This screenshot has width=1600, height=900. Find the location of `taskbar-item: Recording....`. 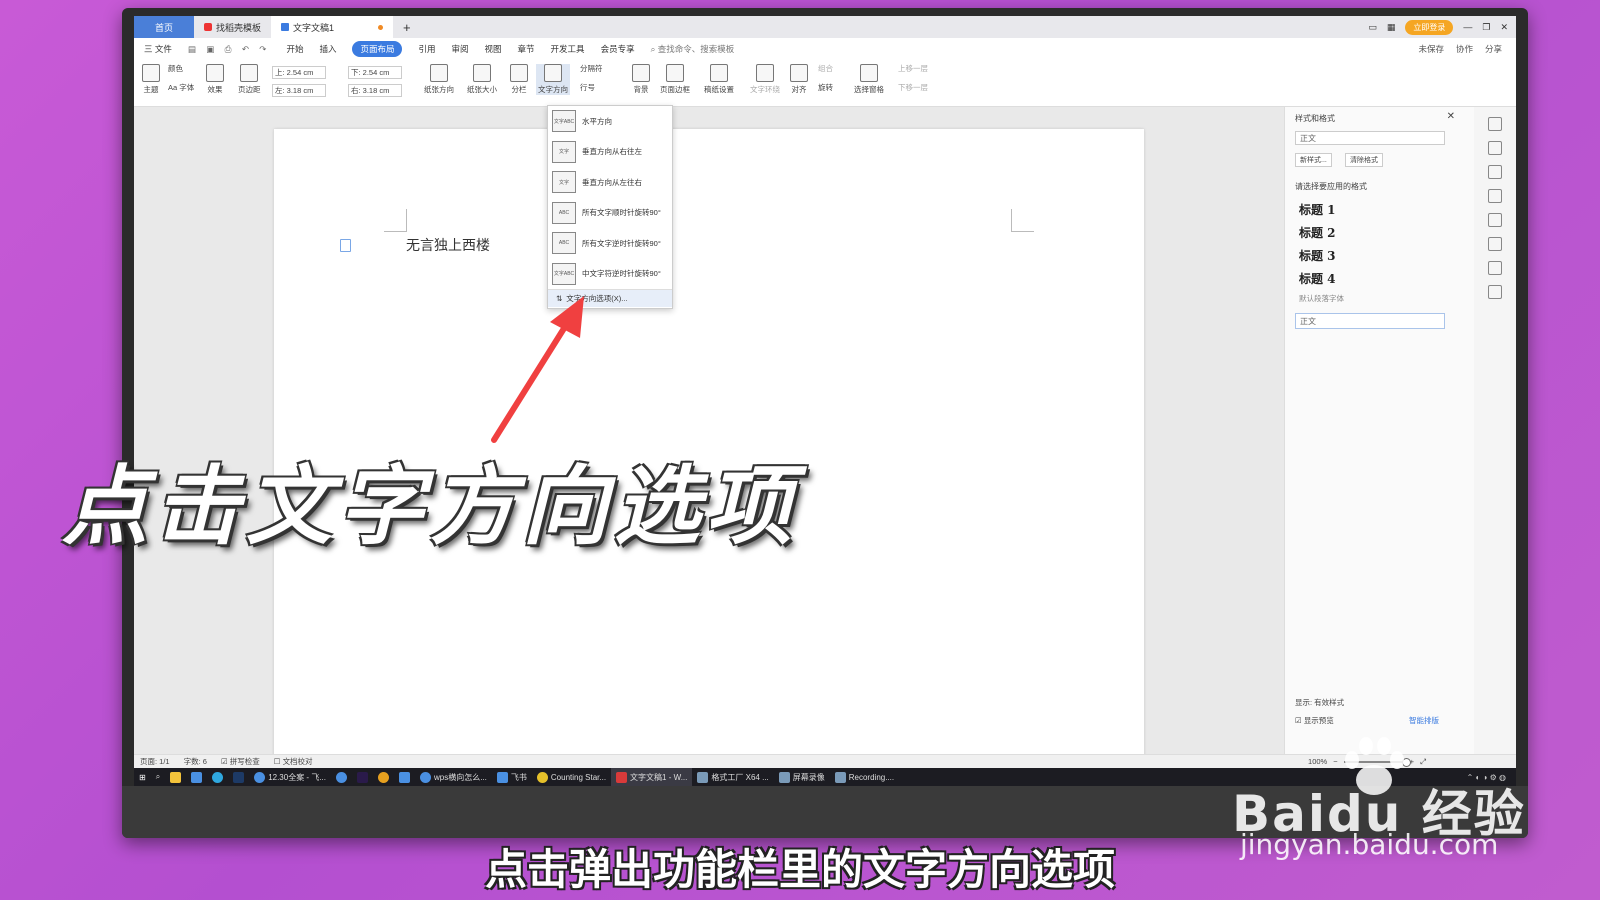

taskbar-item: Recording.... is located at coordinates (864, 777).